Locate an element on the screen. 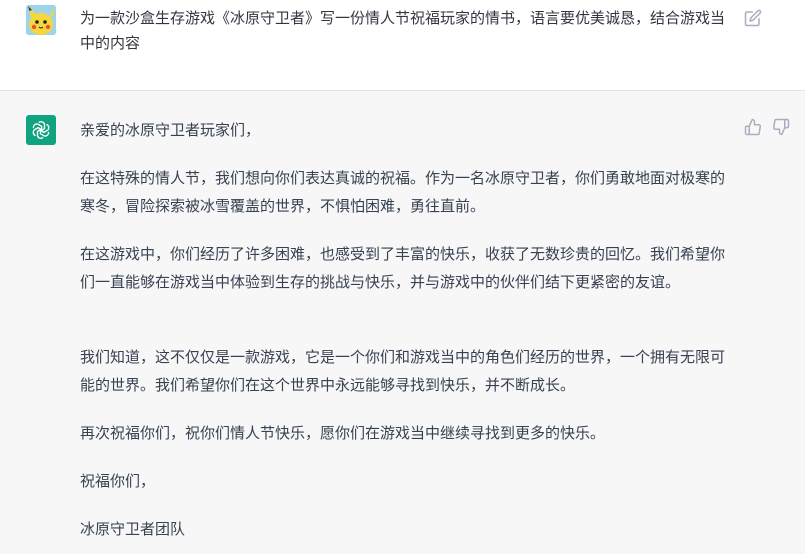 The image size is (805, 554). assistant-avatar is located at coordinates (41, 130).